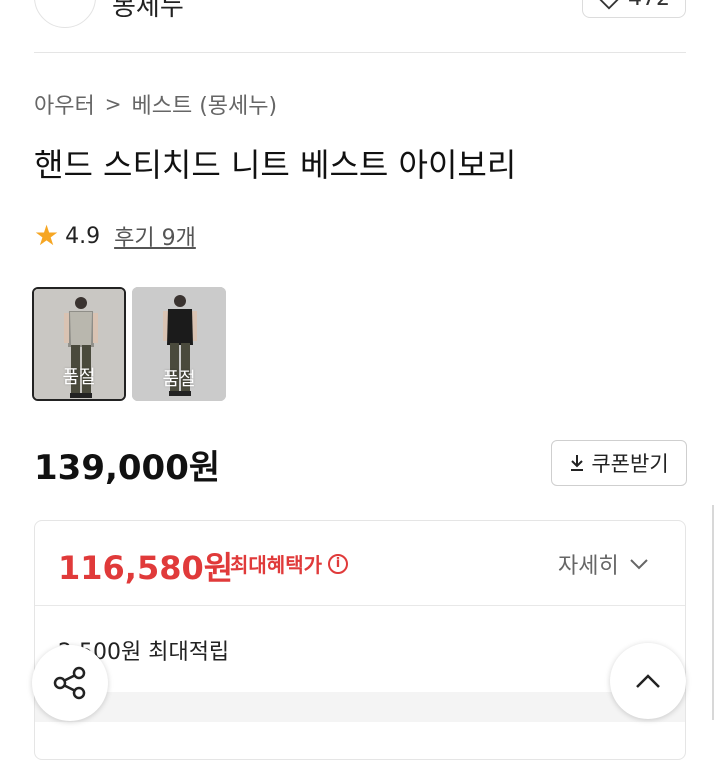 The image size is (720, 760). What do you see at coordinates (148, 11) in the screenshot?
I see `brand-name: 몽세누` at bounding box center [148, 11].